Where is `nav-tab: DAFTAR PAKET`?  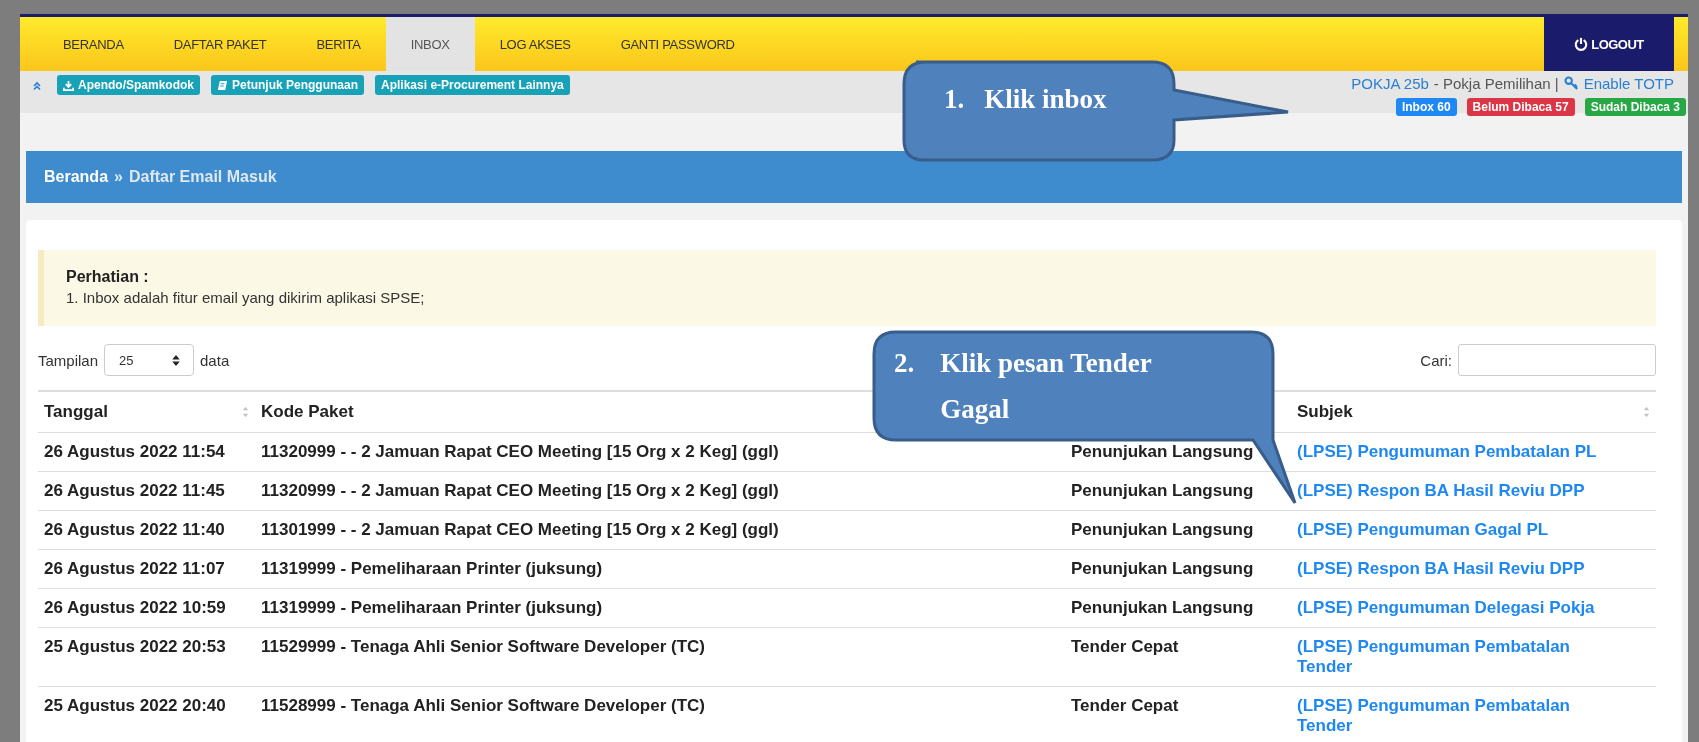
nav-tab: DAFTAR PAKET is located at coordinates (220, 44).